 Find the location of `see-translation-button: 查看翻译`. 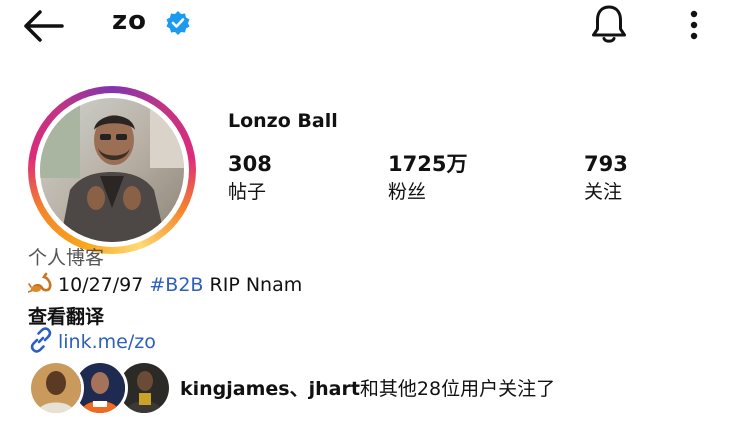

see-translation-button: 查看翻译 is located at coordinates (66, 315).